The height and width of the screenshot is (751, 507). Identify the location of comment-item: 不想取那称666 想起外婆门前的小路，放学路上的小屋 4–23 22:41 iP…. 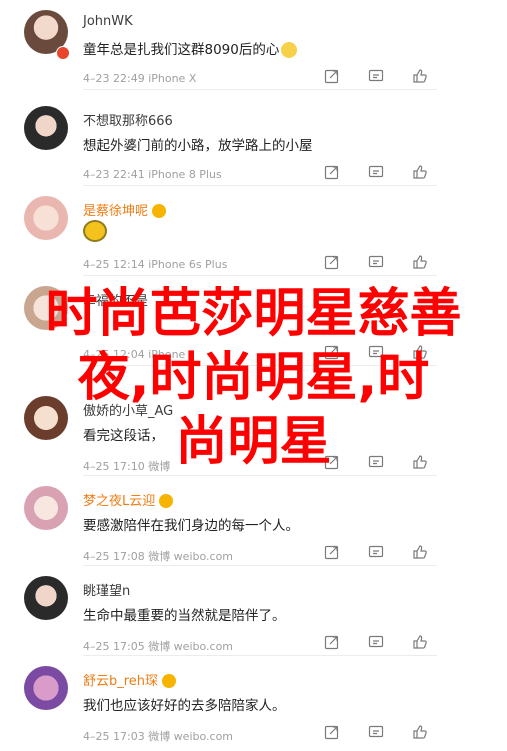
(253, 141).